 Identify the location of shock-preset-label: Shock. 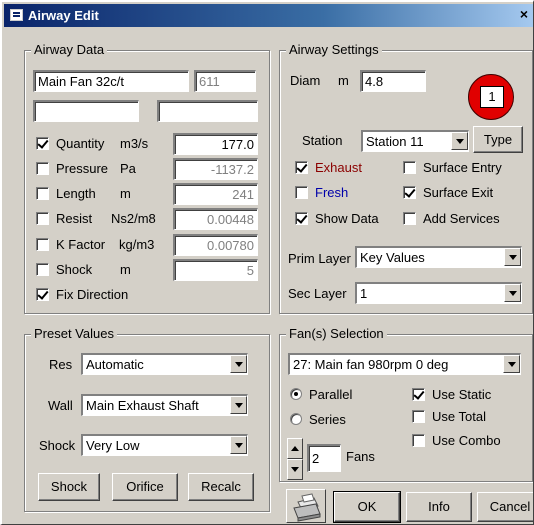
(57, 445).